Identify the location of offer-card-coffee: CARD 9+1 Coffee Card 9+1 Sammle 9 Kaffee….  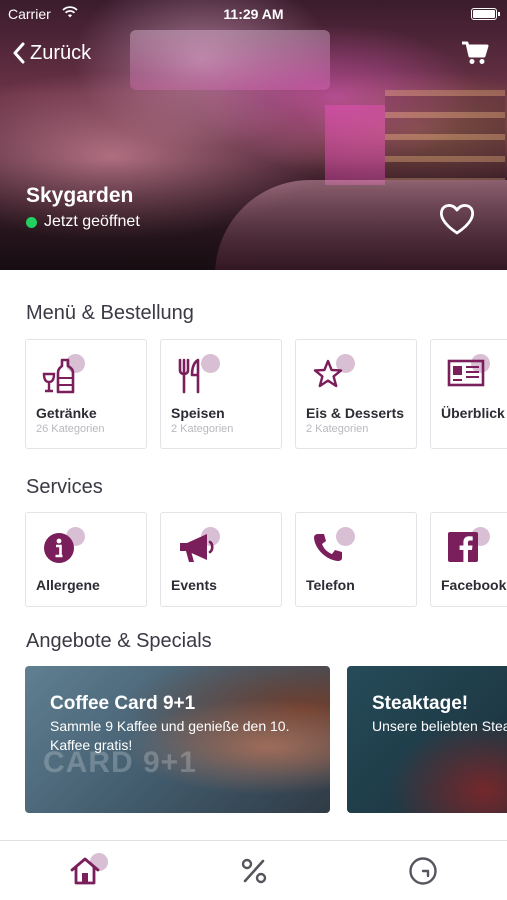
(177, 739).